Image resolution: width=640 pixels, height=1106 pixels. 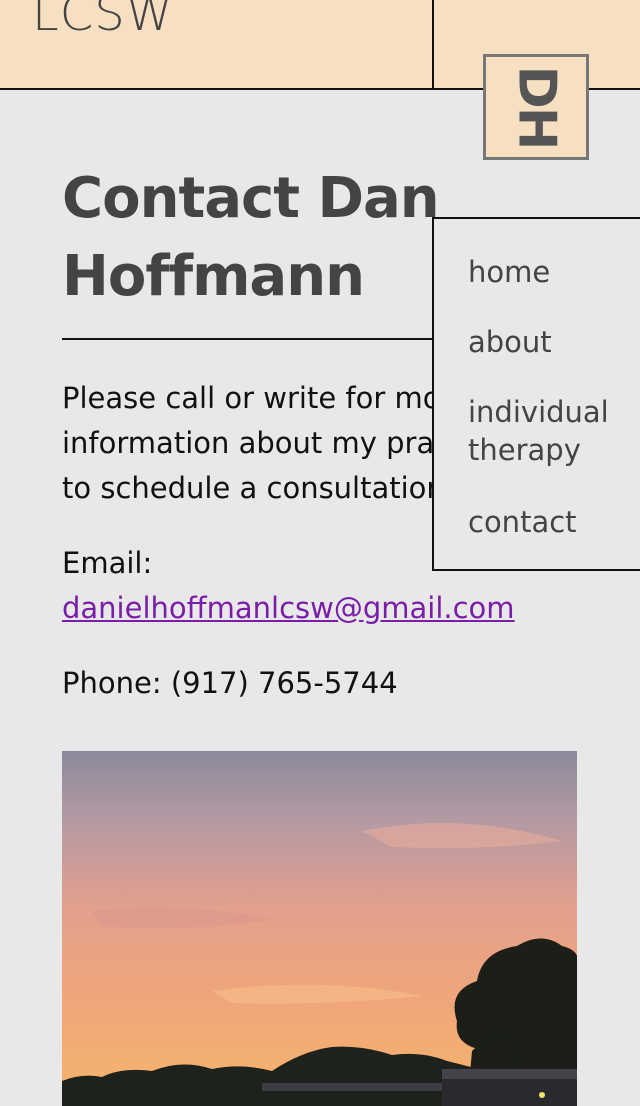 What do you see at coordinates (553, 431) in the screenshot?
I see `nav-item-individual-therapy: individual therapy` at bounding box center [553, 431].